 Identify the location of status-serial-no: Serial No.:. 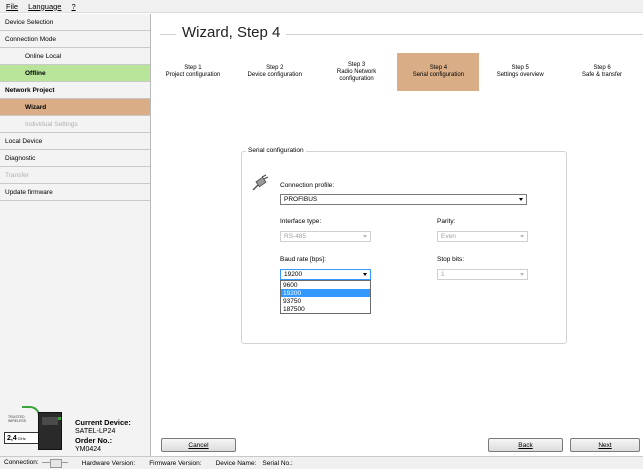
(277, 463).